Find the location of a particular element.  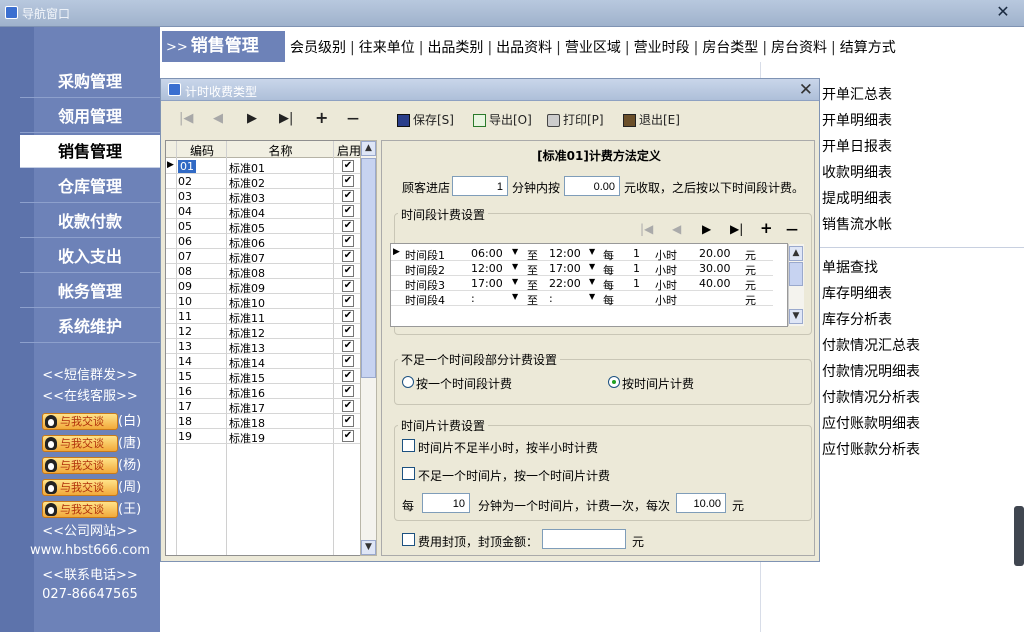

segment-row: 时间段3 17:00 至 22:00 每 1 小时 40.00 元 ▼ ▼ is located at coordinates (582, 284).